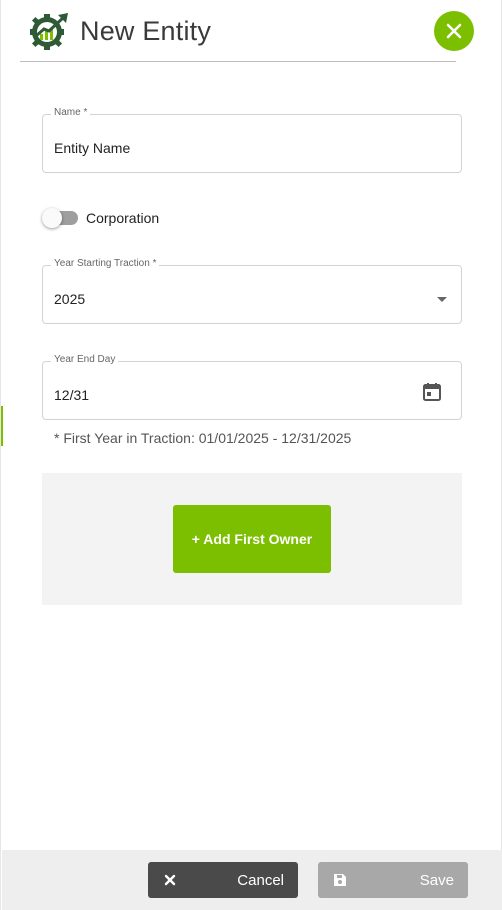  I want to click on name-field: Name * Entity Name, so click(252, 140).